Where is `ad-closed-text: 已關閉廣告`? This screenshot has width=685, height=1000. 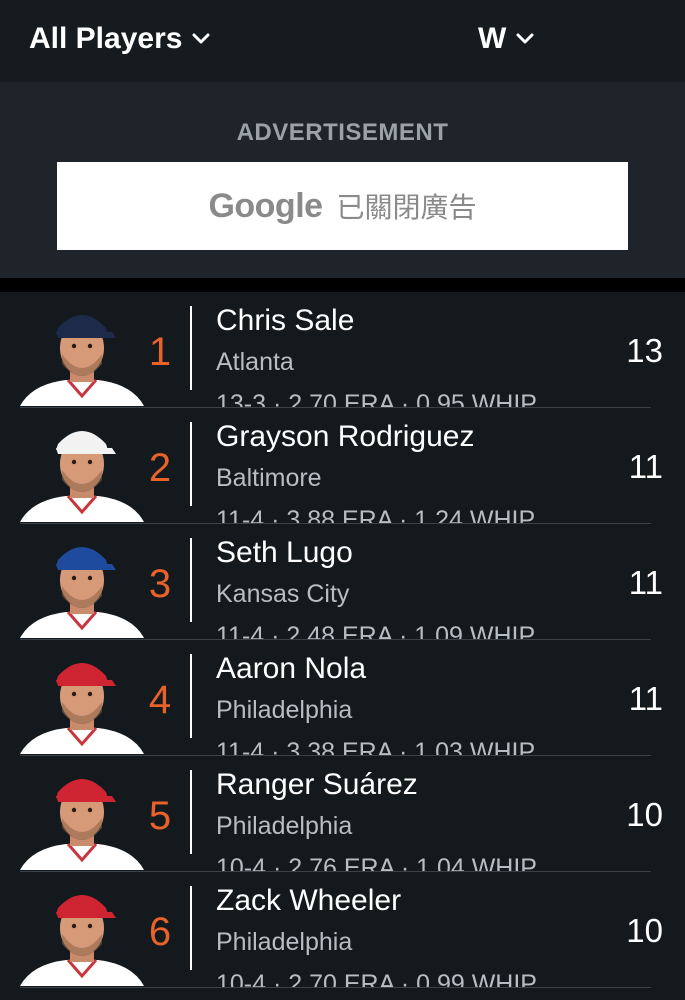 ad-closed-text: 已關閉廣告 is located at coordinates (406, 207).